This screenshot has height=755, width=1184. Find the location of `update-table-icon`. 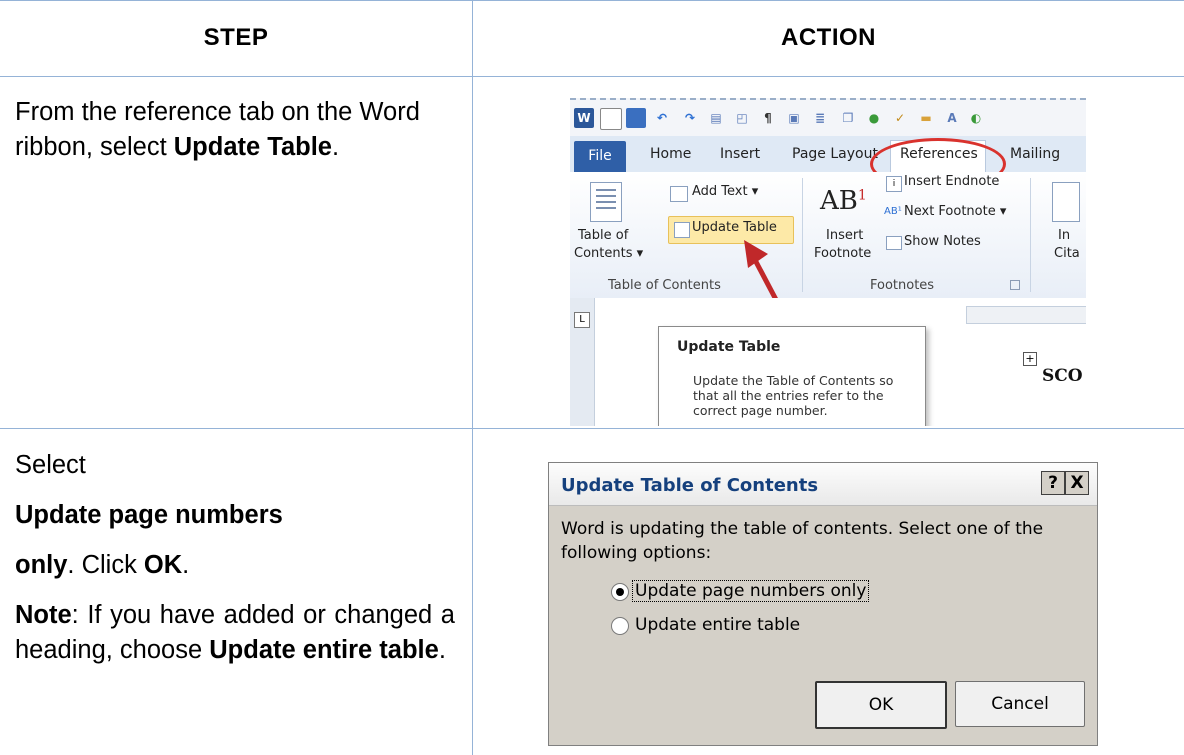

update-table-icon is located at coordinates (682, 230).